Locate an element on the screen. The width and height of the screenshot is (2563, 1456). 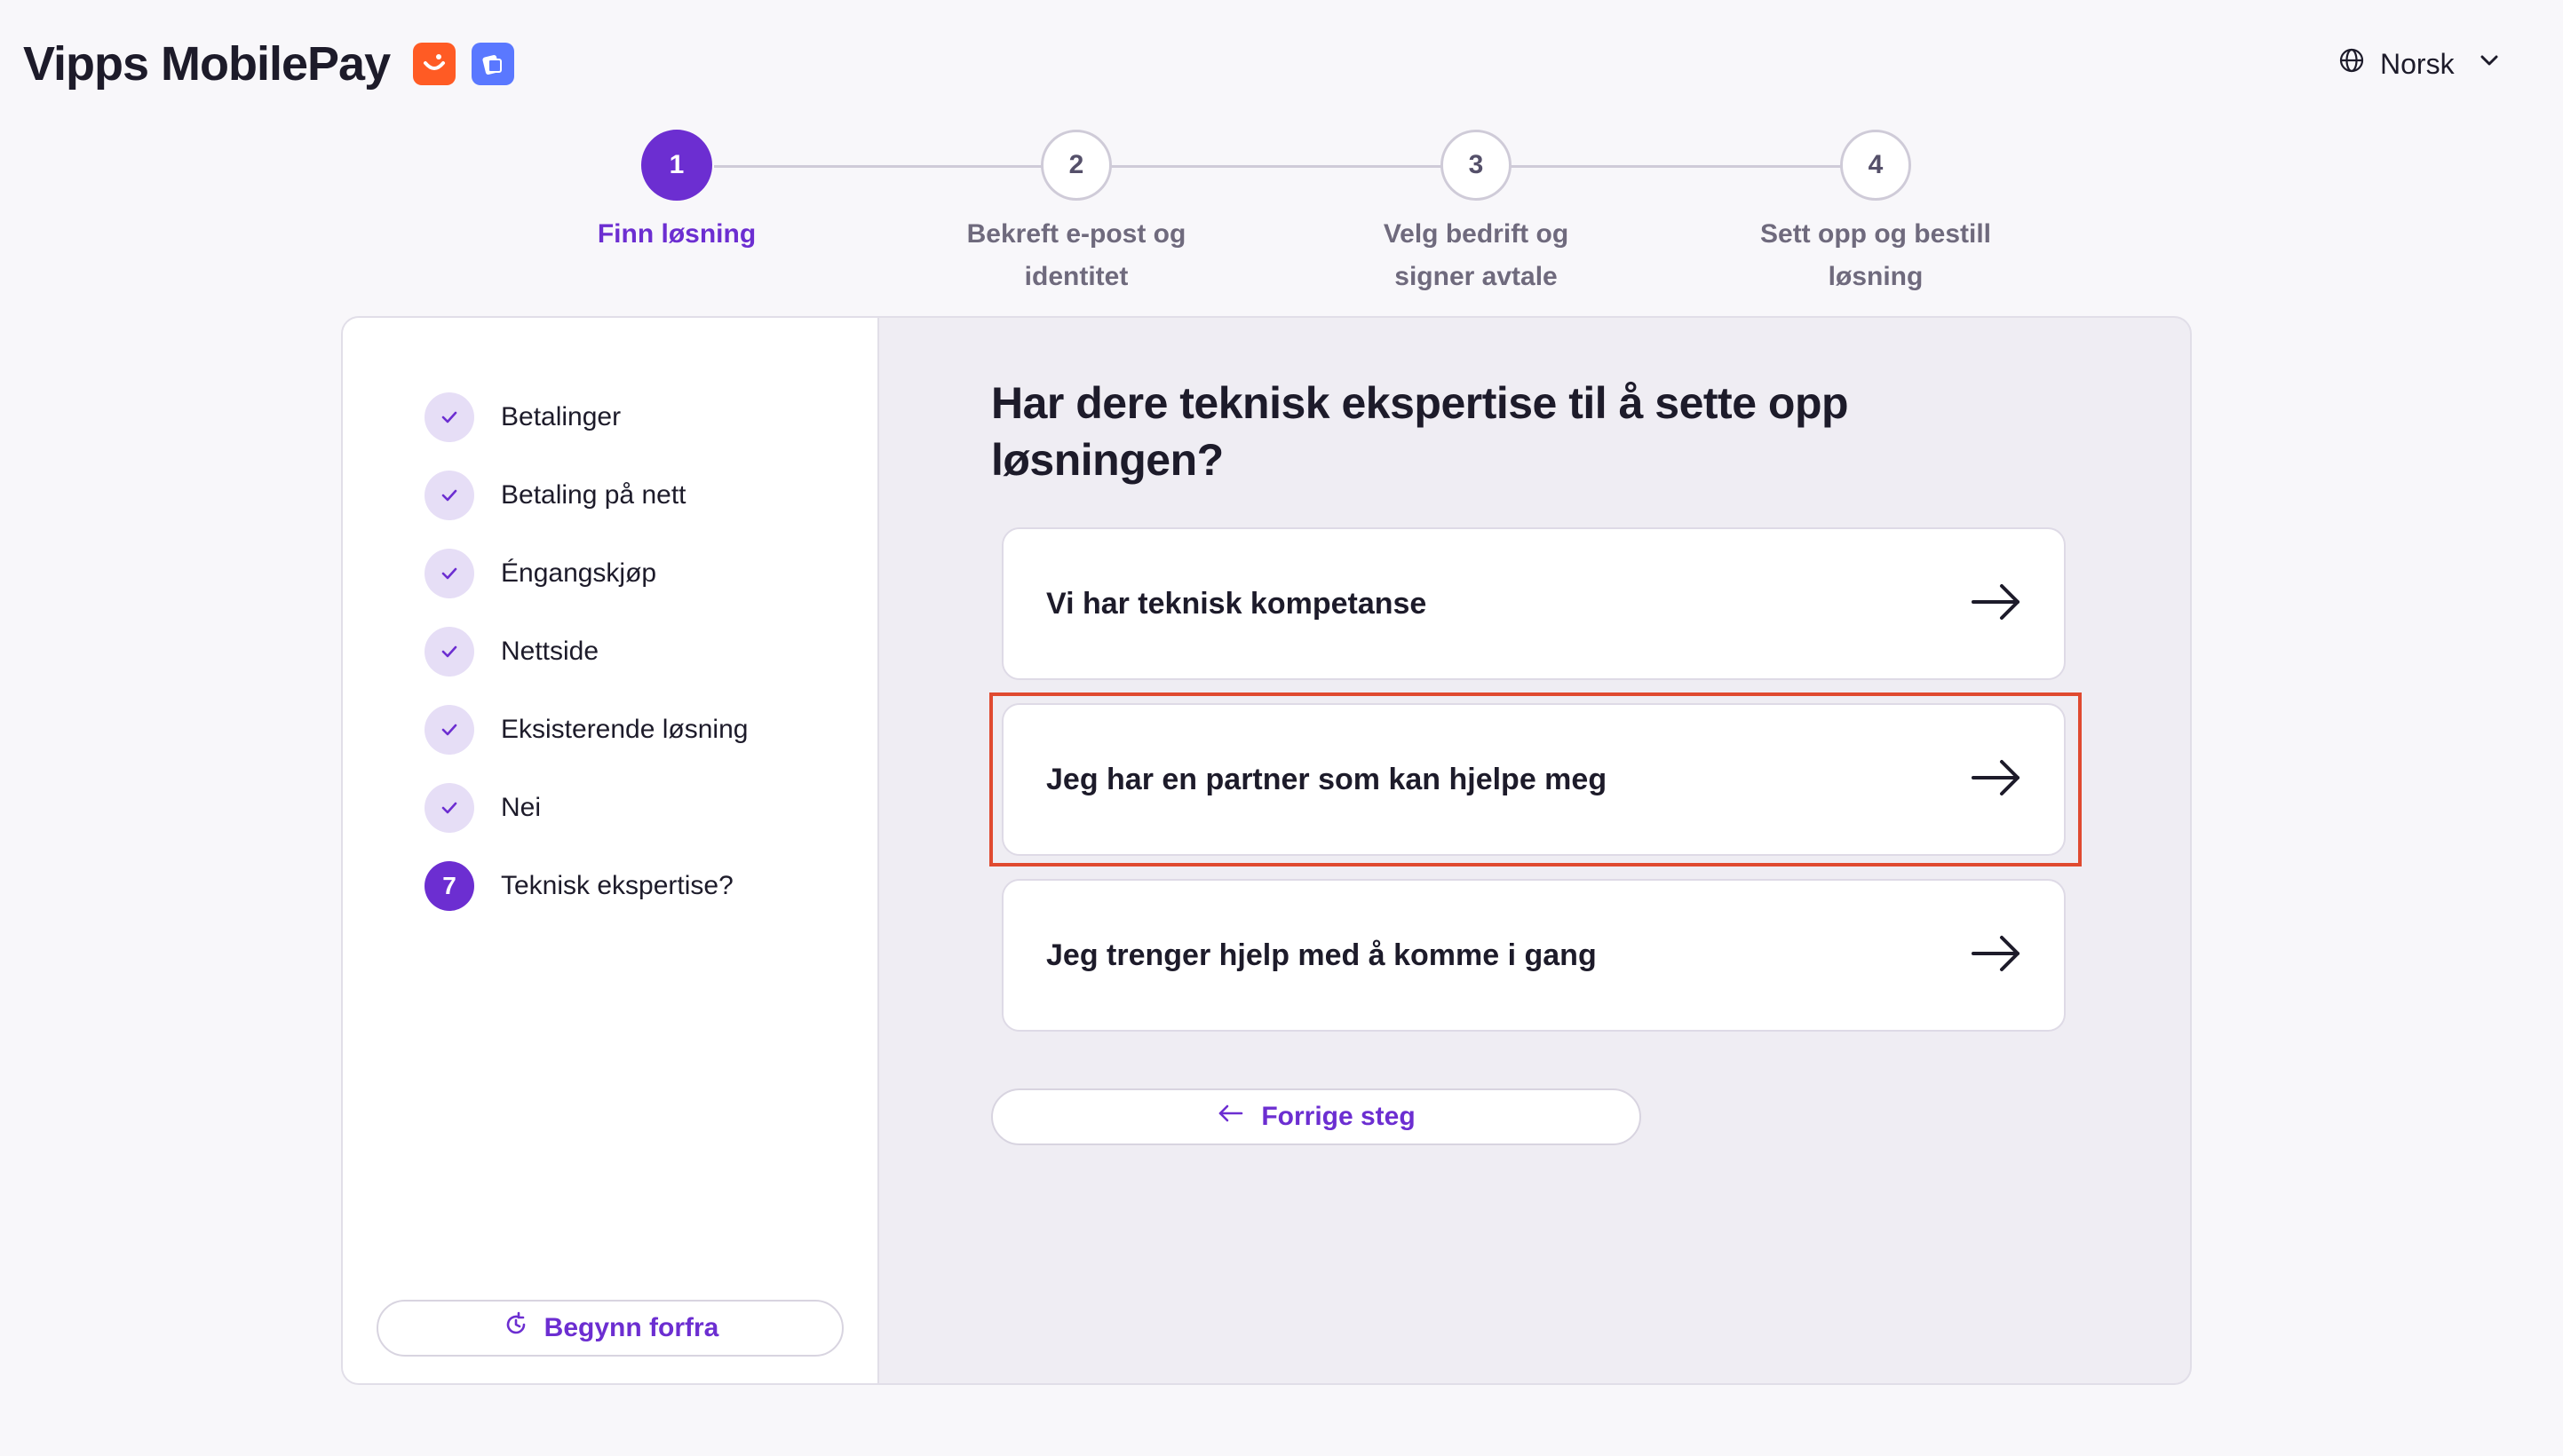
sidebar-item: Nei is located at coordinates (586, 808).